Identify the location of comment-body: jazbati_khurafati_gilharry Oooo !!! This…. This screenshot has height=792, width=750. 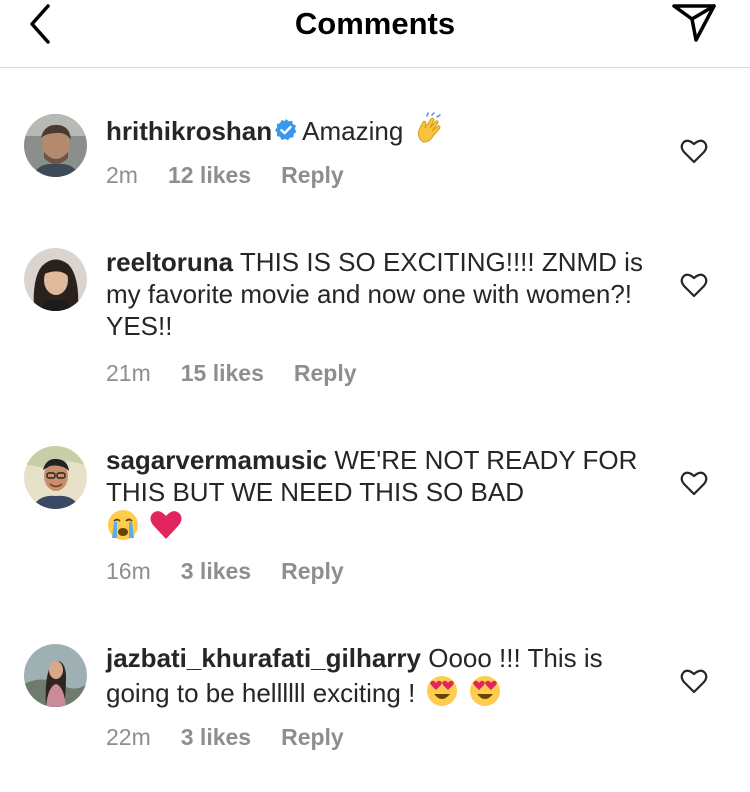
(386, 678).